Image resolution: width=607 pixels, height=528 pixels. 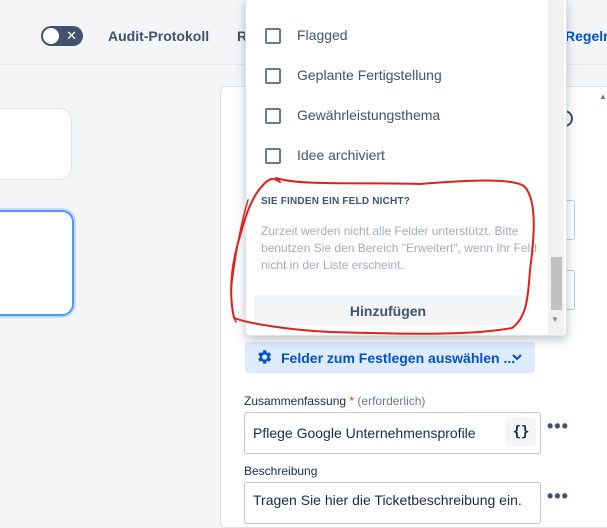 What do you see at coordinates (36, 144) in the screenshot?
I see `left-card` at bounding box center [36, 144].